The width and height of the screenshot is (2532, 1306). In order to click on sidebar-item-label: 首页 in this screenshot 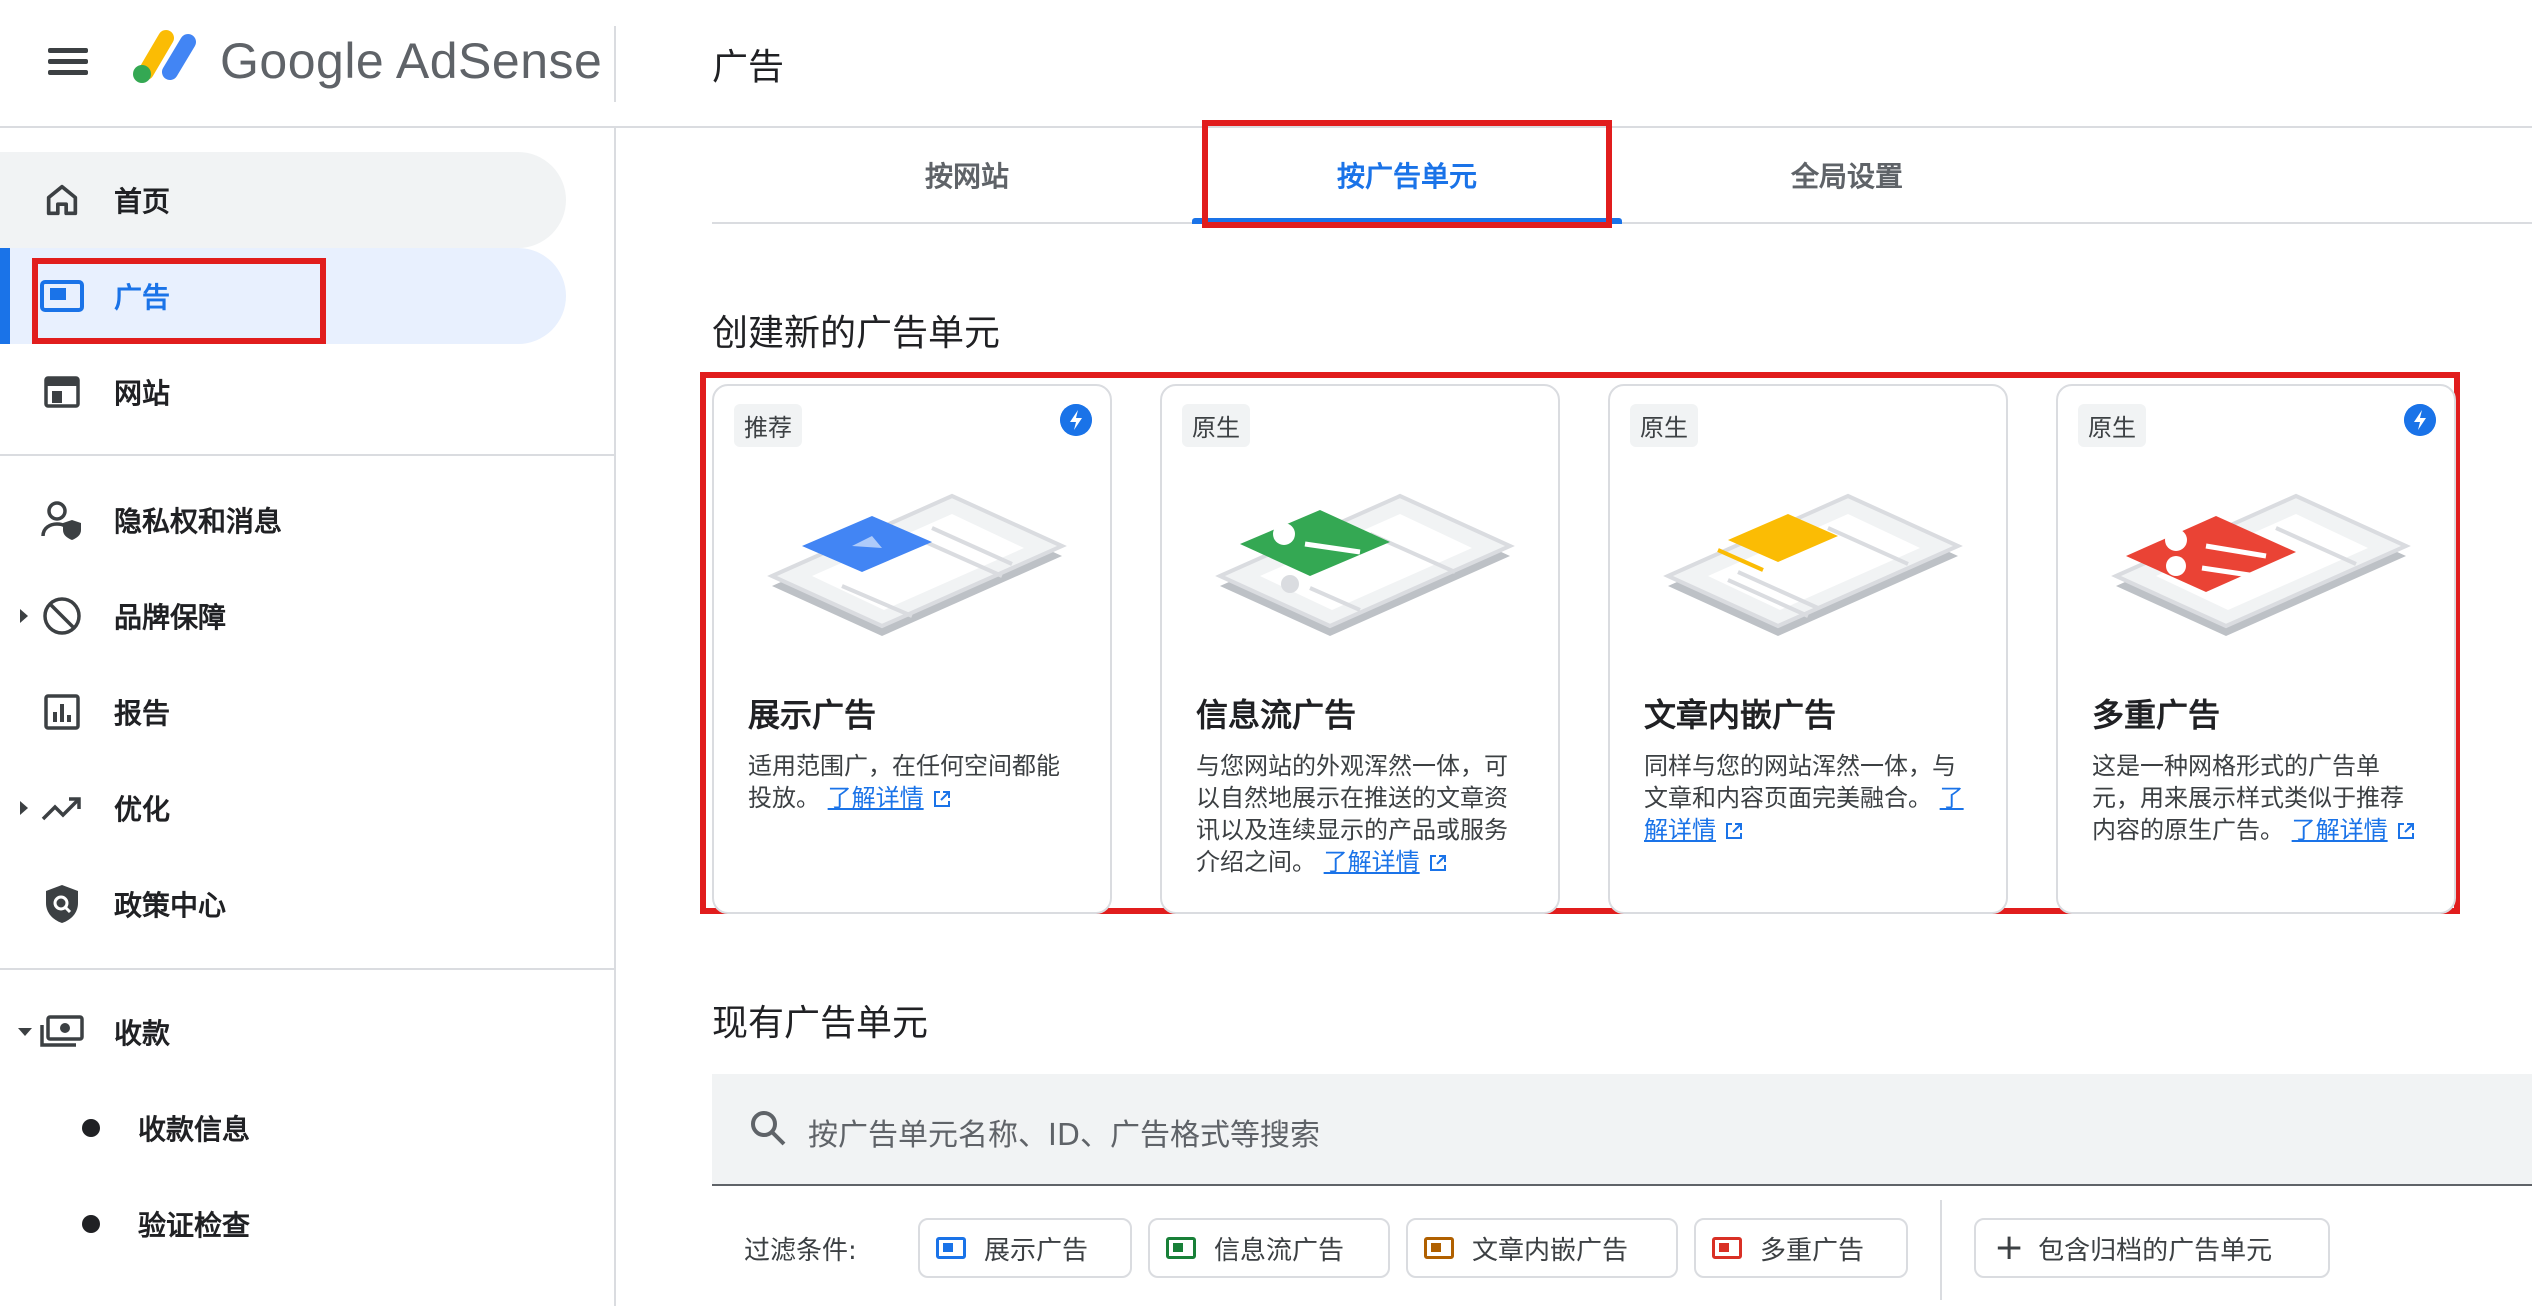, I will do `click(142, 201)`.